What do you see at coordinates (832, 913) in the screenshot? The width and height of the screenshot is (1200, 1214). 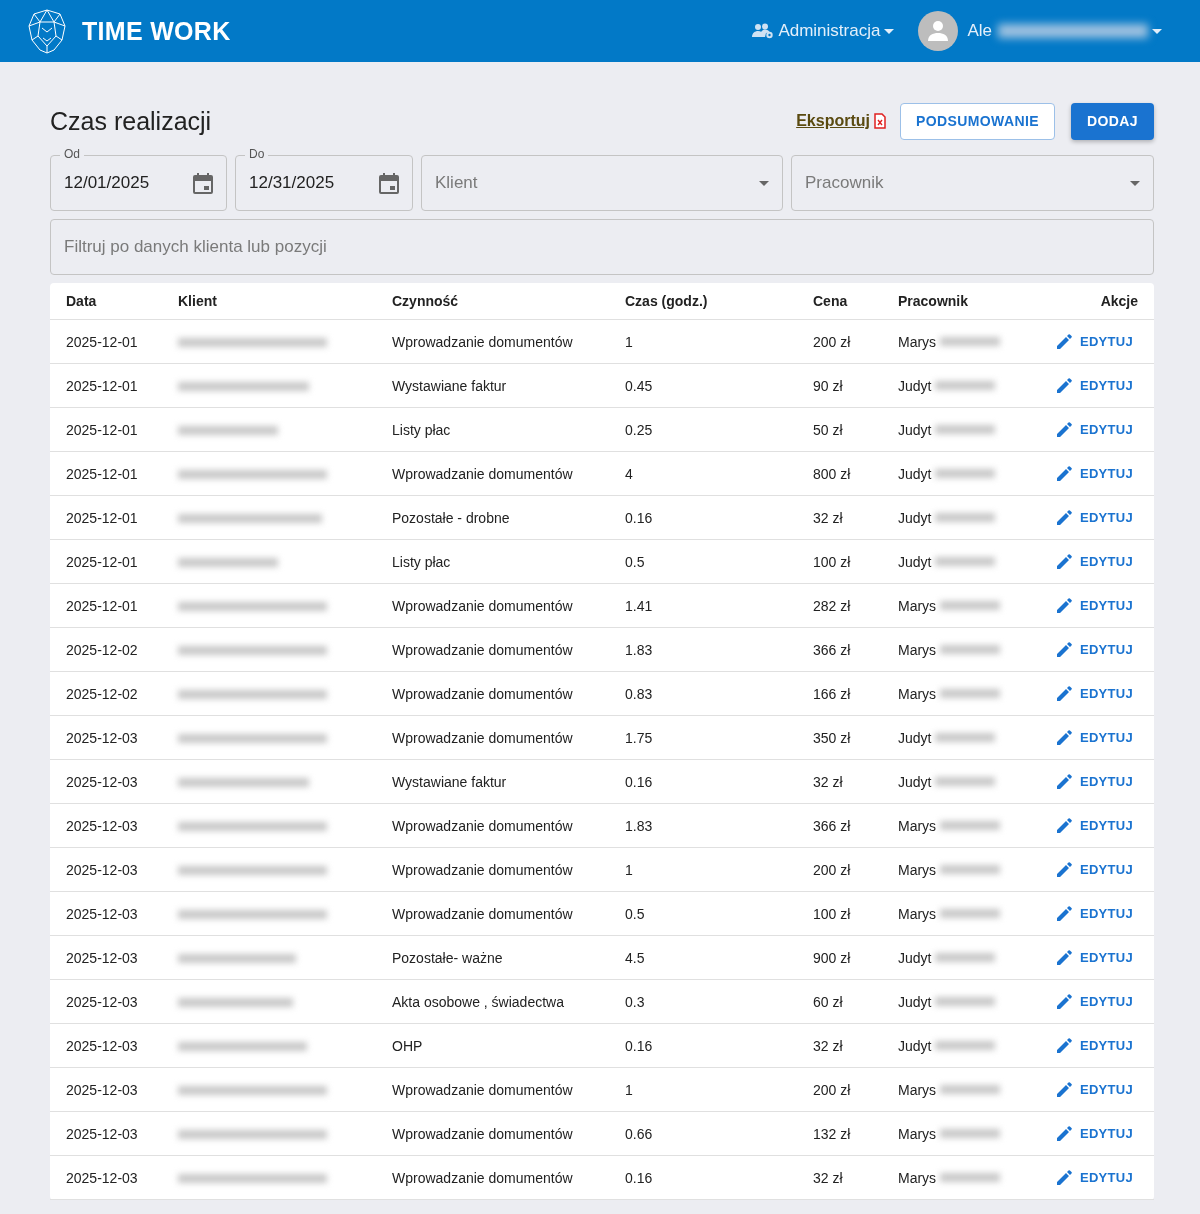 I see `price-cell-text: 100 zł` at bounding box center [832, 913].